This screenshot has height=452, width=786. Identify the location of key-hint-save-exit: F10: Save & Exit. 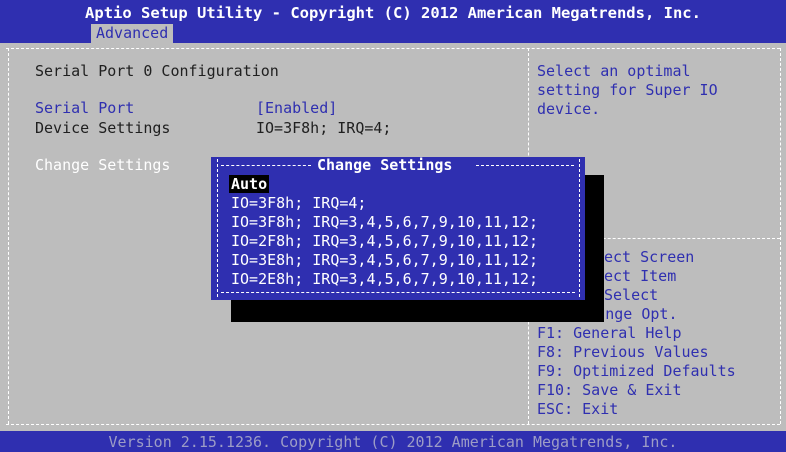
(609, 390).